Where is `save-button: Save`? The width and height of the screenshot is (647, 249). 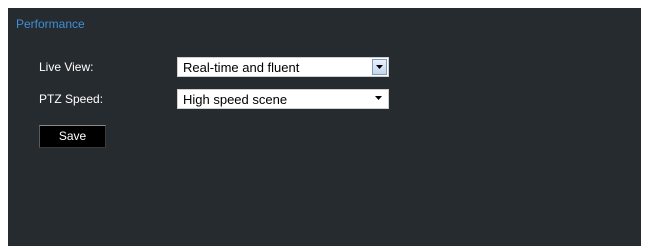
save-button: Save is located at coordinates (72, 136).